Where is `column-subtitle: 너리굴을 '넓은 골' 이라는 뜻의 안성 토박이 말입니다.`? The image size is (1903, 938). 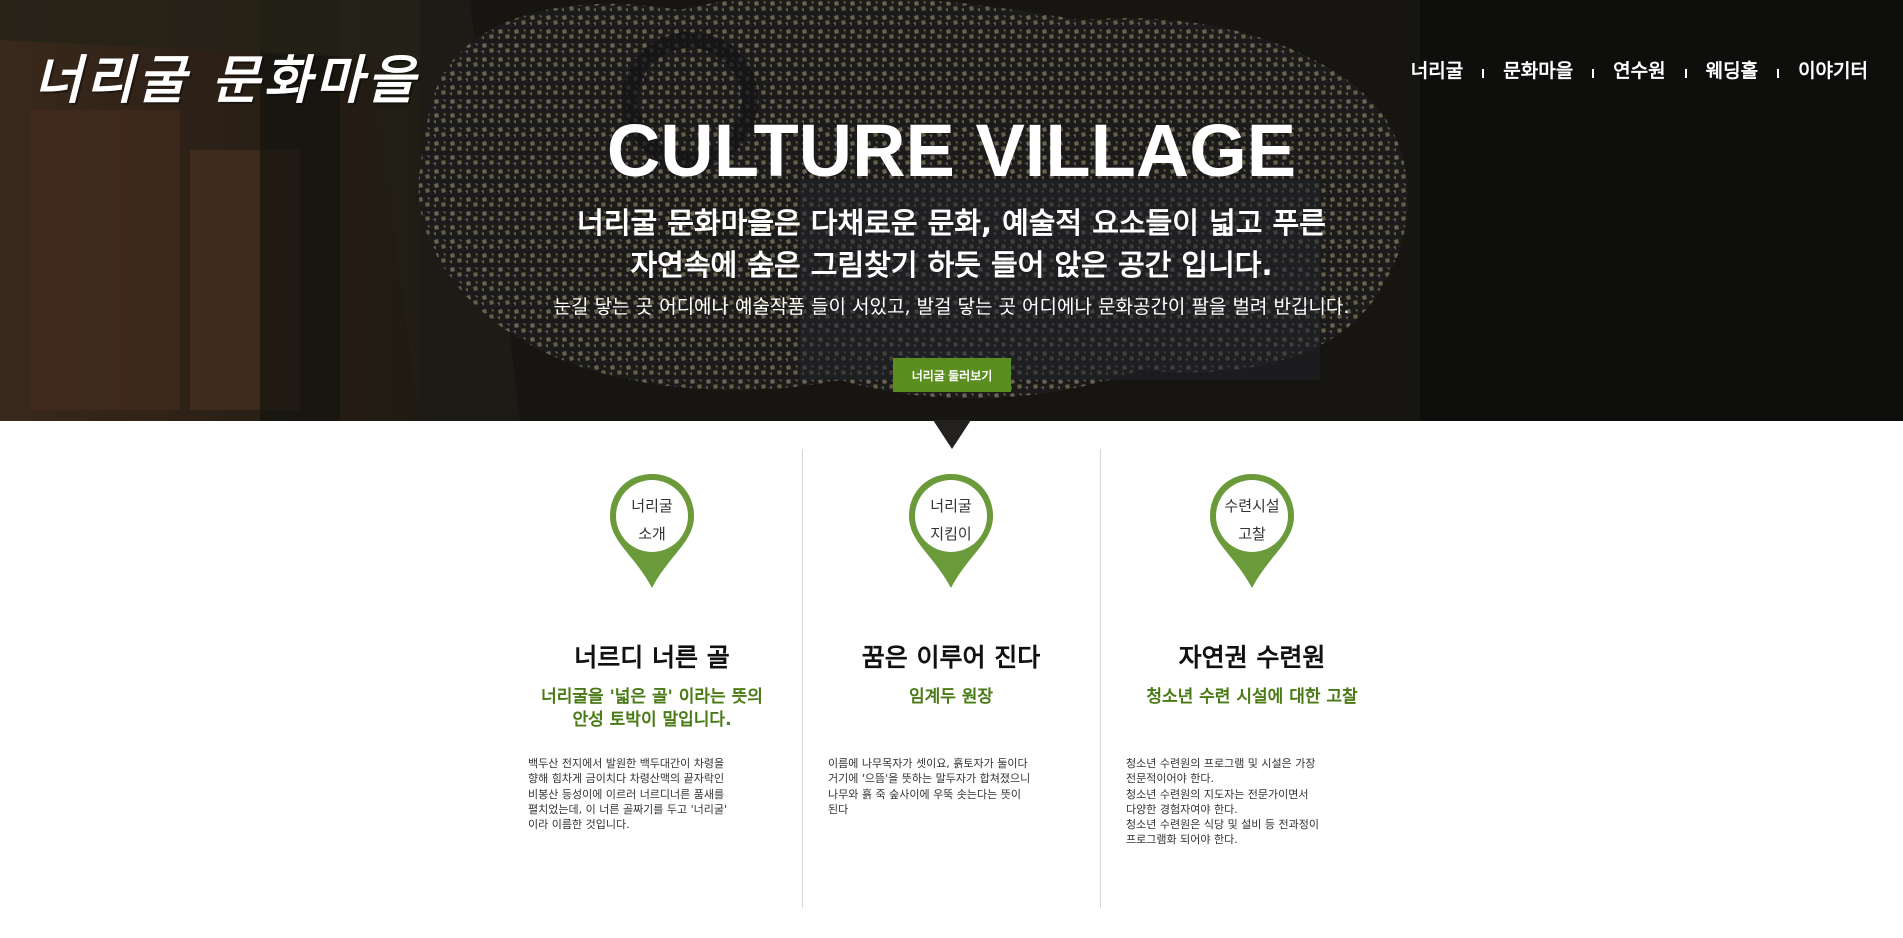 column-subtitle: 너리굴을 '넓은 골' 이라는 뜻의 안성 토박이 말입니다. is located at coordinates (652, 708).